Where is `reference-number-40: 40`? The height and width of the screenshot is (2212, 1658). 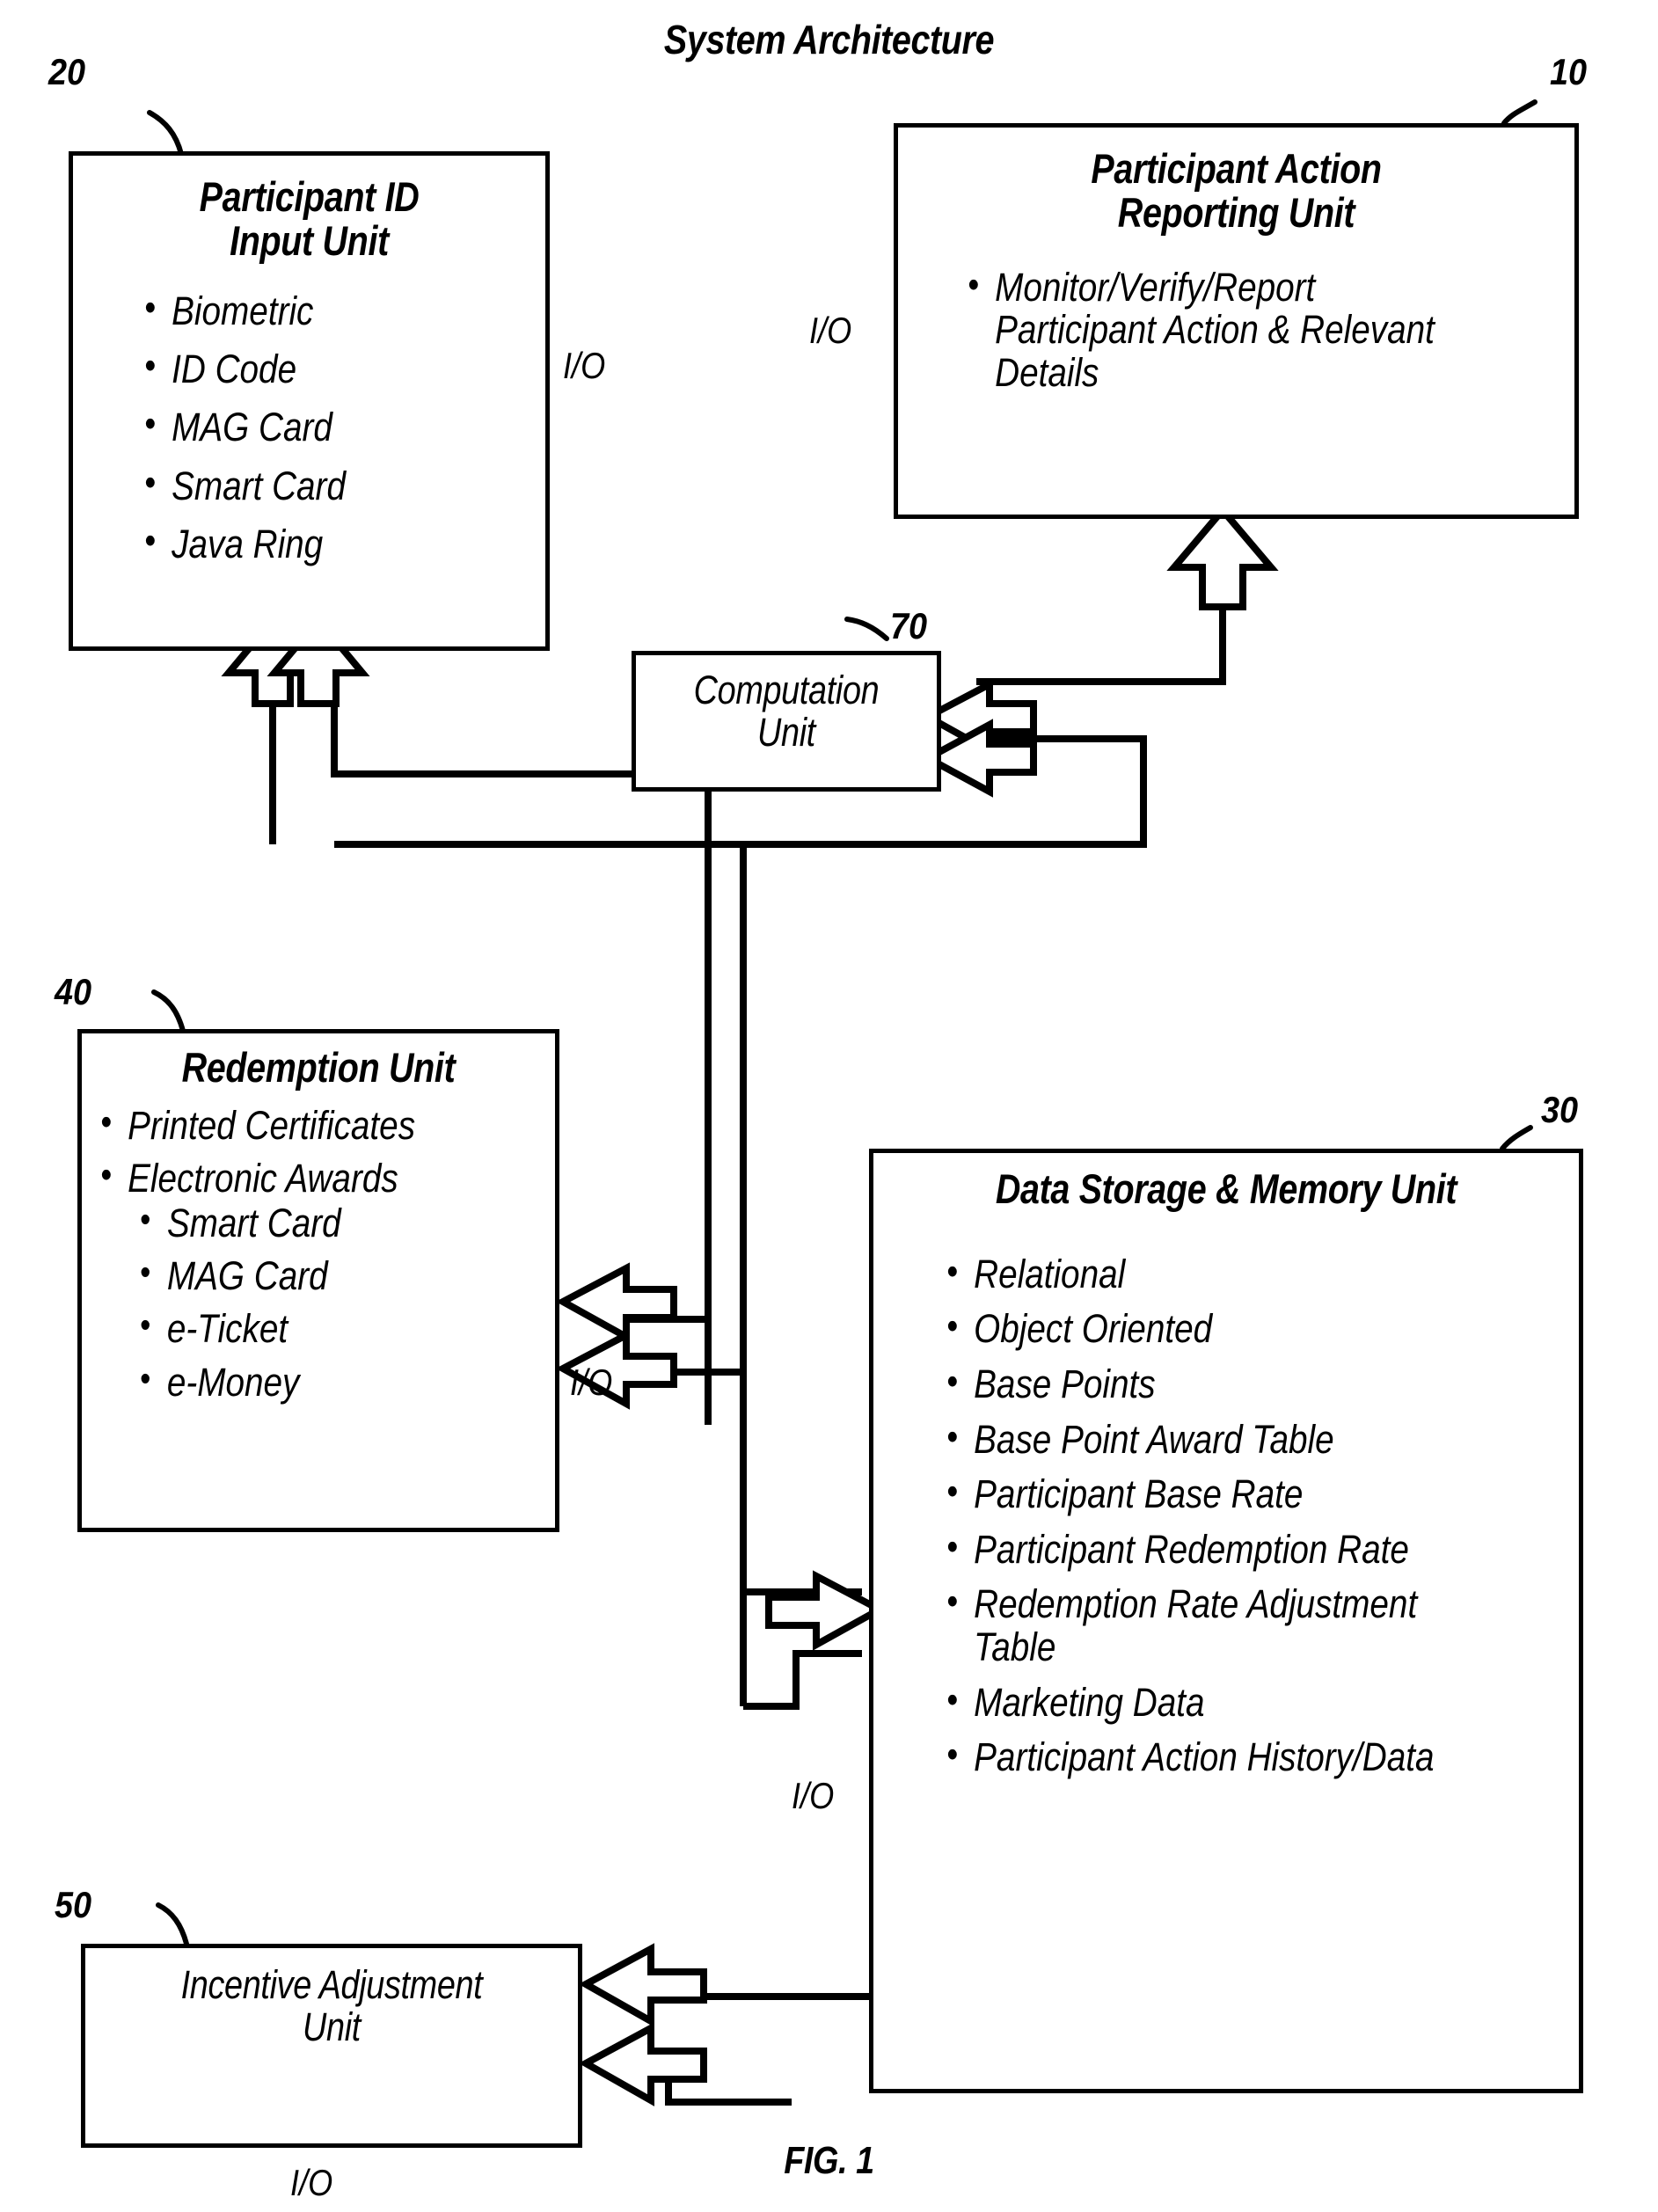
reference-number-40: 40 is located at coordinates (74, 991).